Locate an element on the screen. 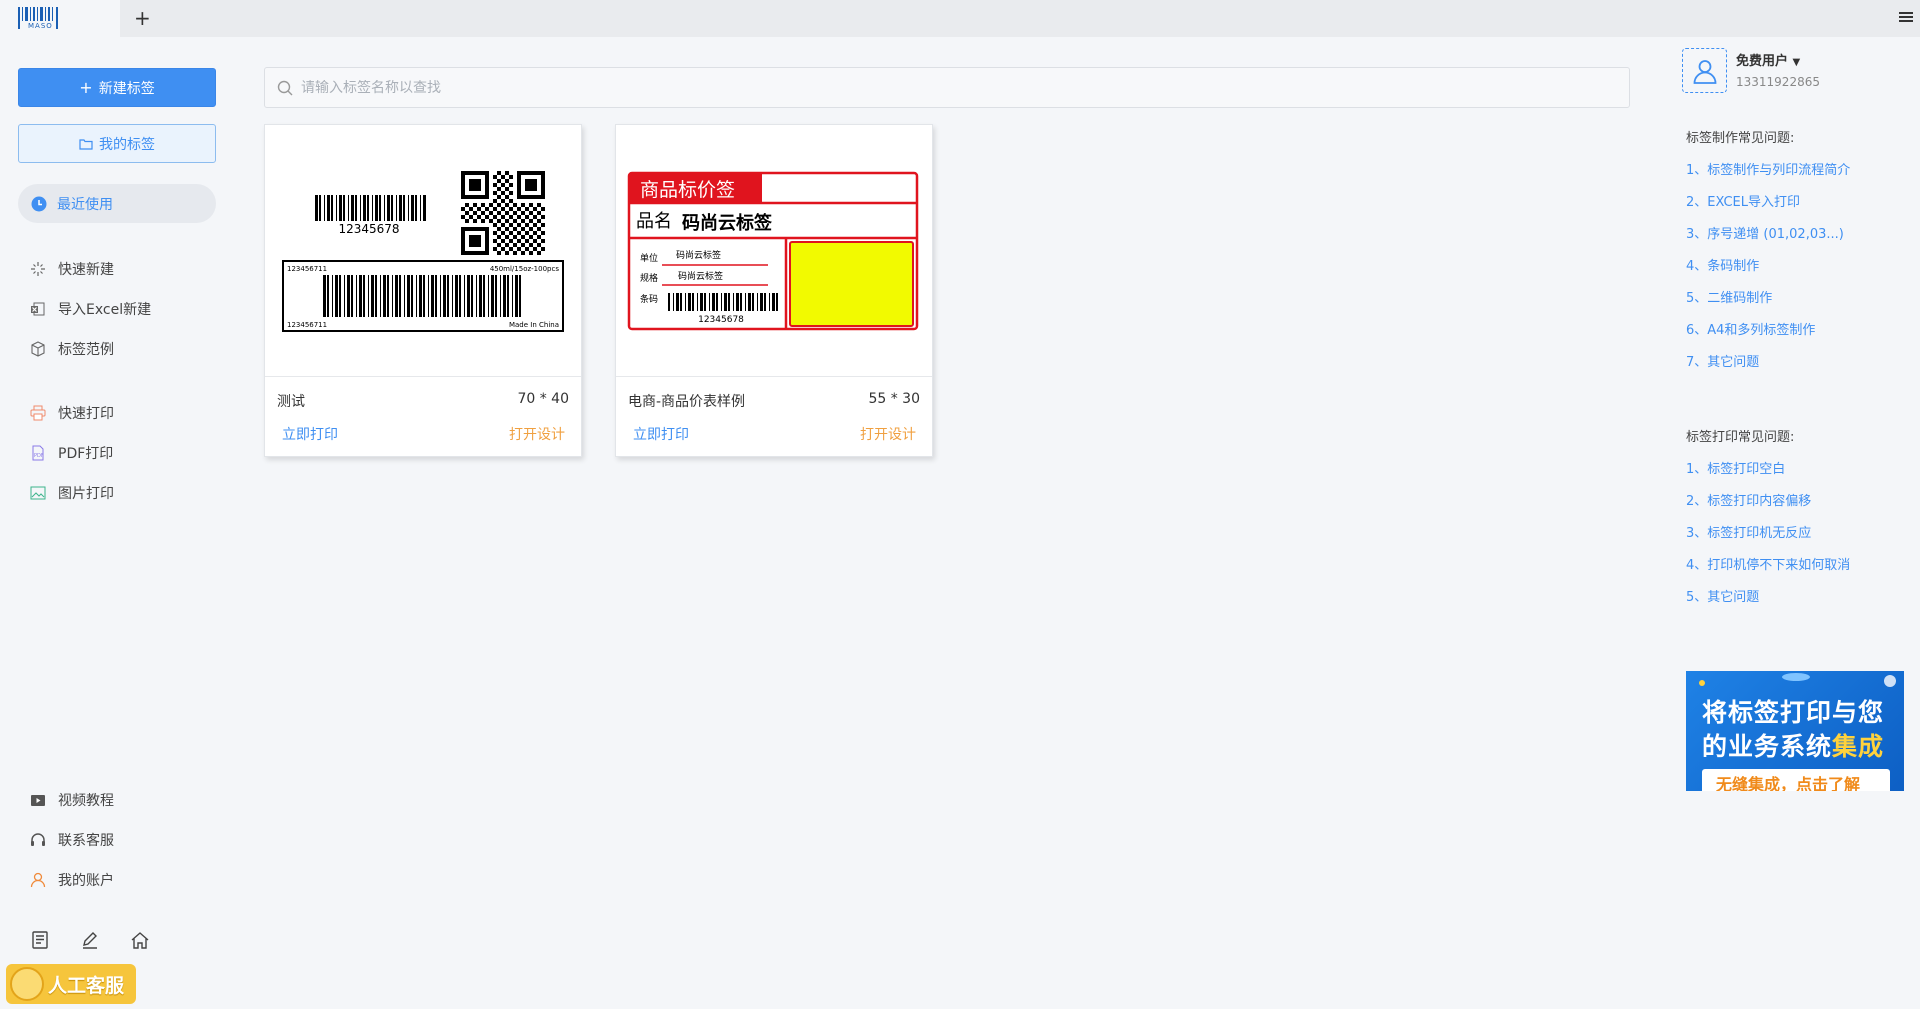  box-left-top: 123456711 is located at coordinates (307, 269).